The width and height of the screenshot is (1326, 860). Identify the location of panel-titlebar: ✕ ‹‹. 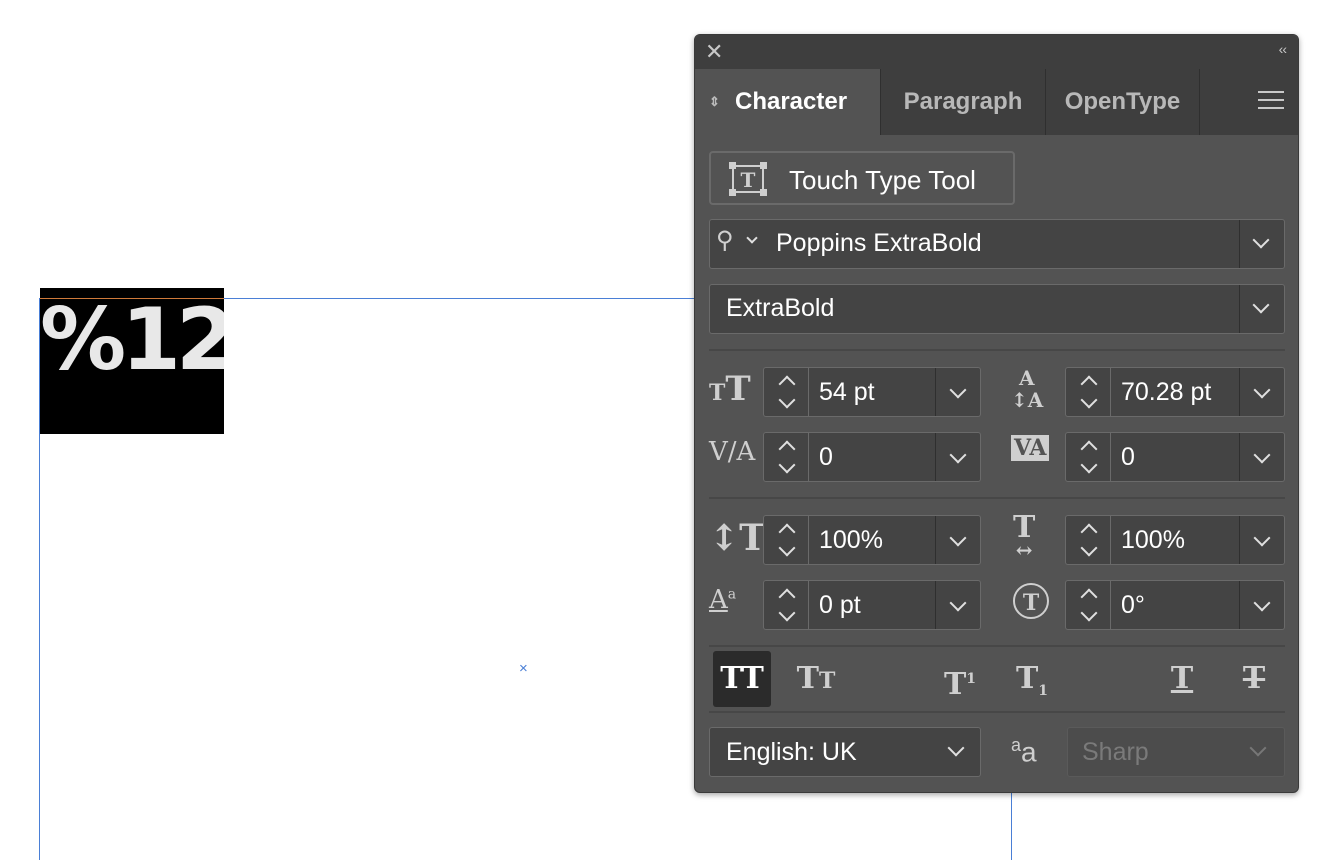
(996, 52).